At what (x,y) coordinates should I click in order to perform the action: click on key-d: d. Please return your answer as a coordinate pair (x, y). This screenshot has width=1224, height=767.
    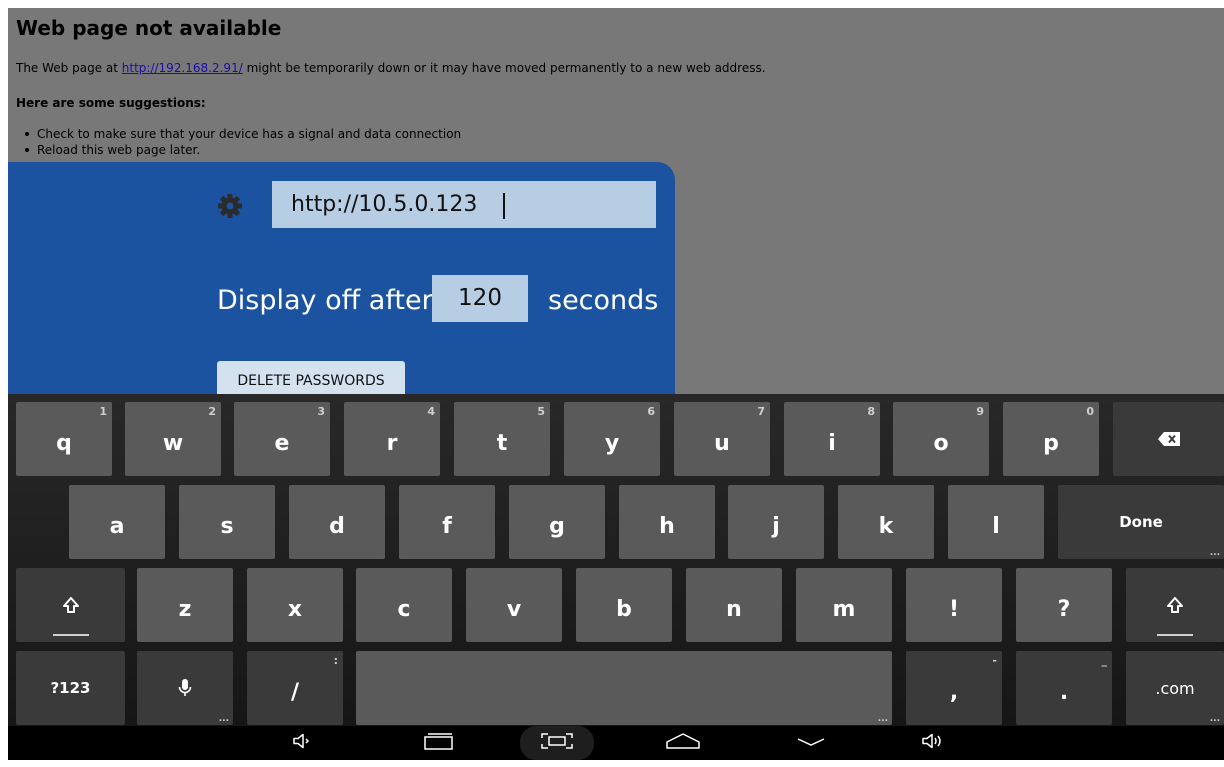
    Looking at the image, I should click on (337, 522).